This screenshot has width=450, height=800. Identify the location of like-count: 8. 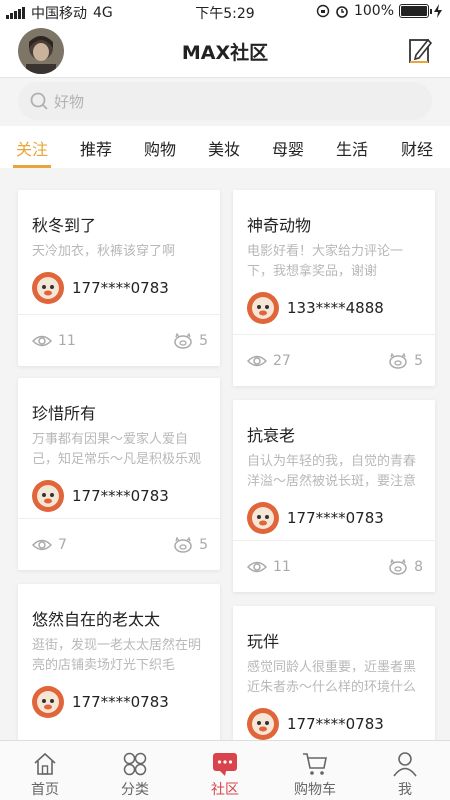
(405, 566).